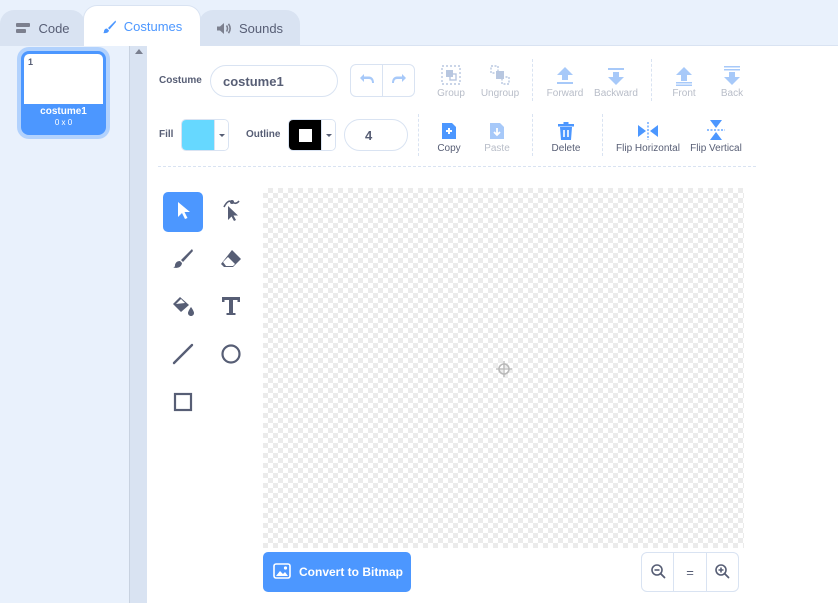 The width and height of the screenshot is (838, 603). I want to click on costume-tile-size: 0 x 0, so click(63, 122).